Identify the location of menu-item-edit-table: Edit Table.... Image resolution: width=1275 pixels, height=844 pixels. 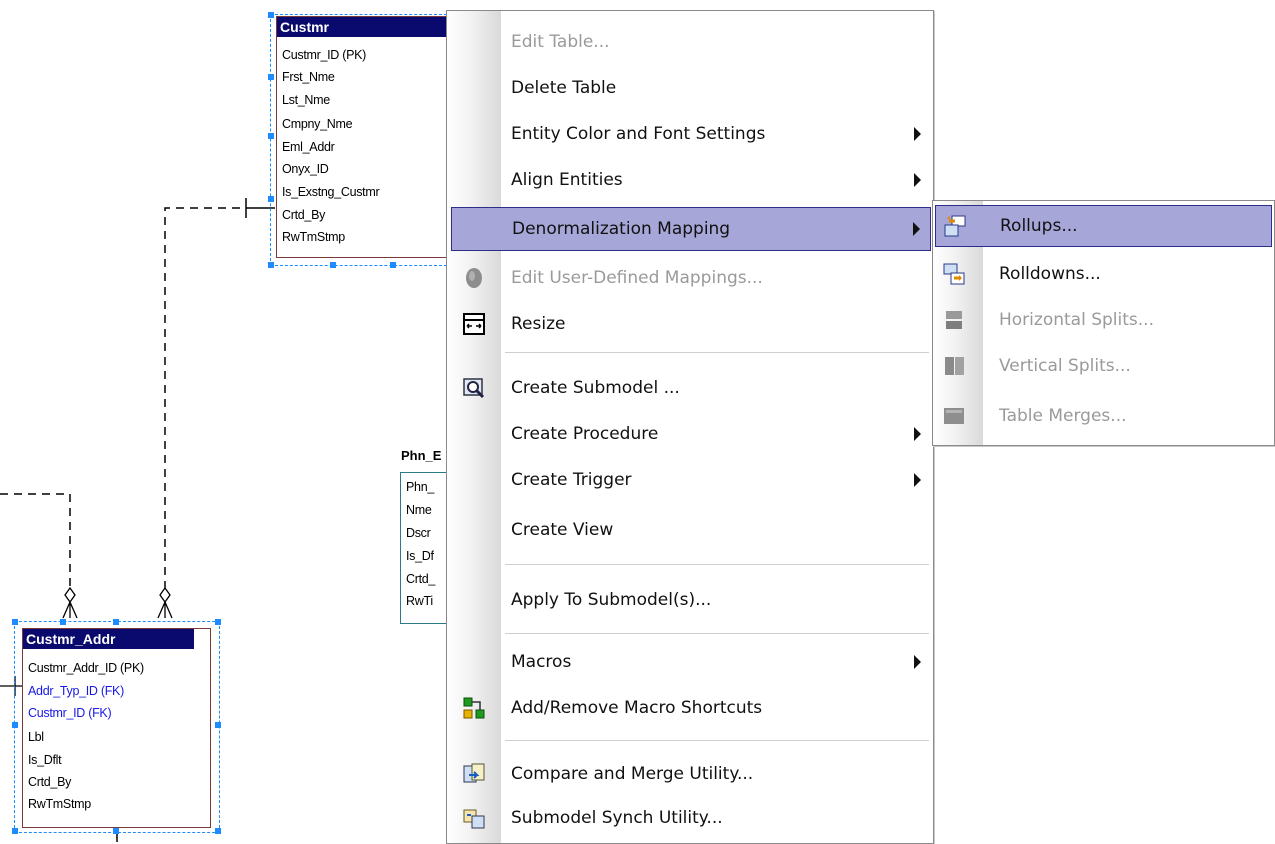
(690, 42).